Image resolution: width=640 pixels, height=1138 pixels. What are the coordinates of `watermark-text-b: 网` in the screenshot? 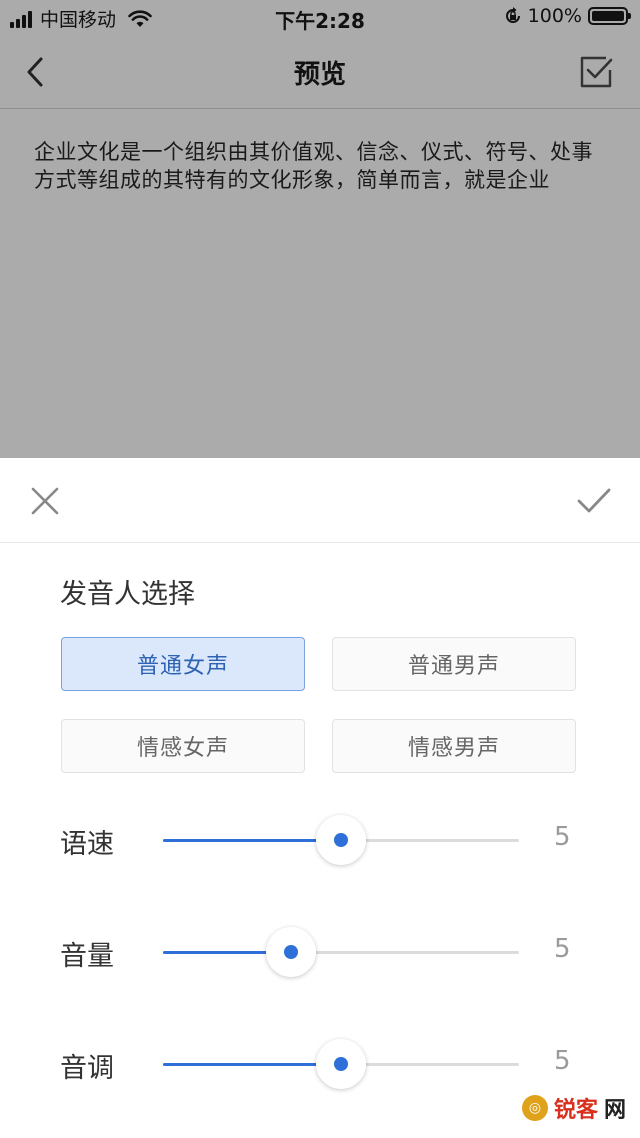 It's located at (614, 1110).